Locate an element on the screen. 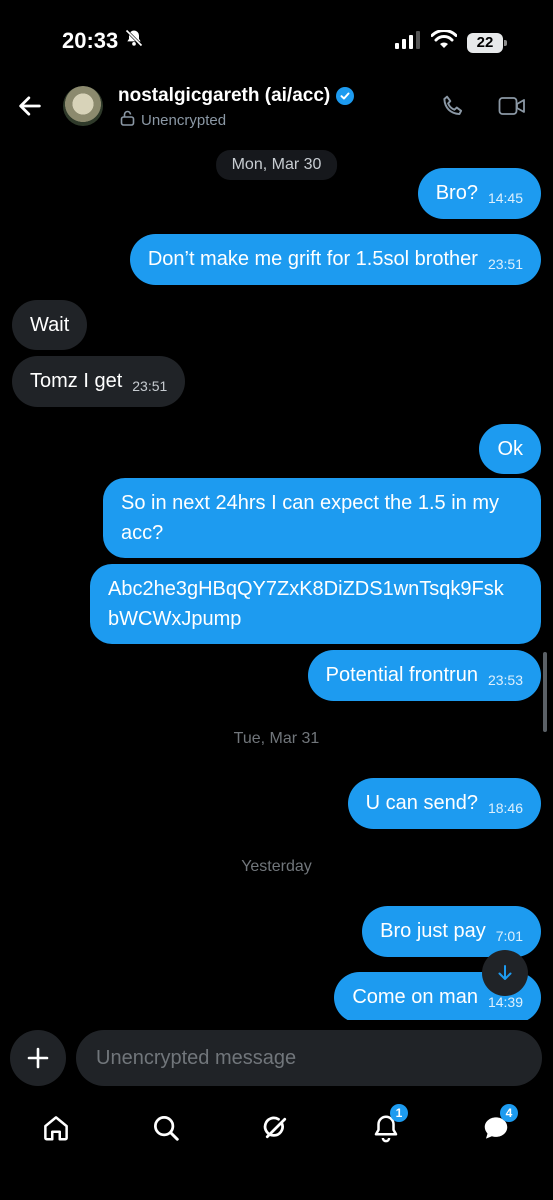  status-time: 20:33 is located at coordinates (103, 41).